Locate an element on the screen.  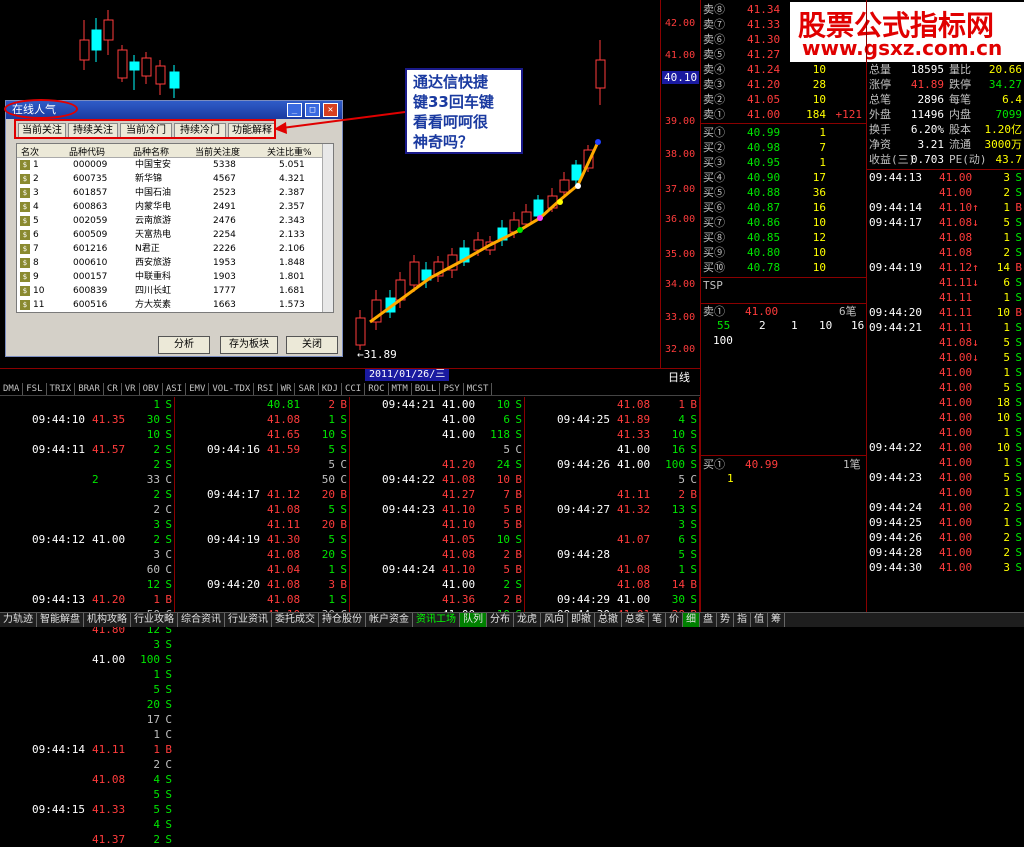
table-row: $6 600509 天富热电 2254 2.133 is located at coordinates (175, 235).